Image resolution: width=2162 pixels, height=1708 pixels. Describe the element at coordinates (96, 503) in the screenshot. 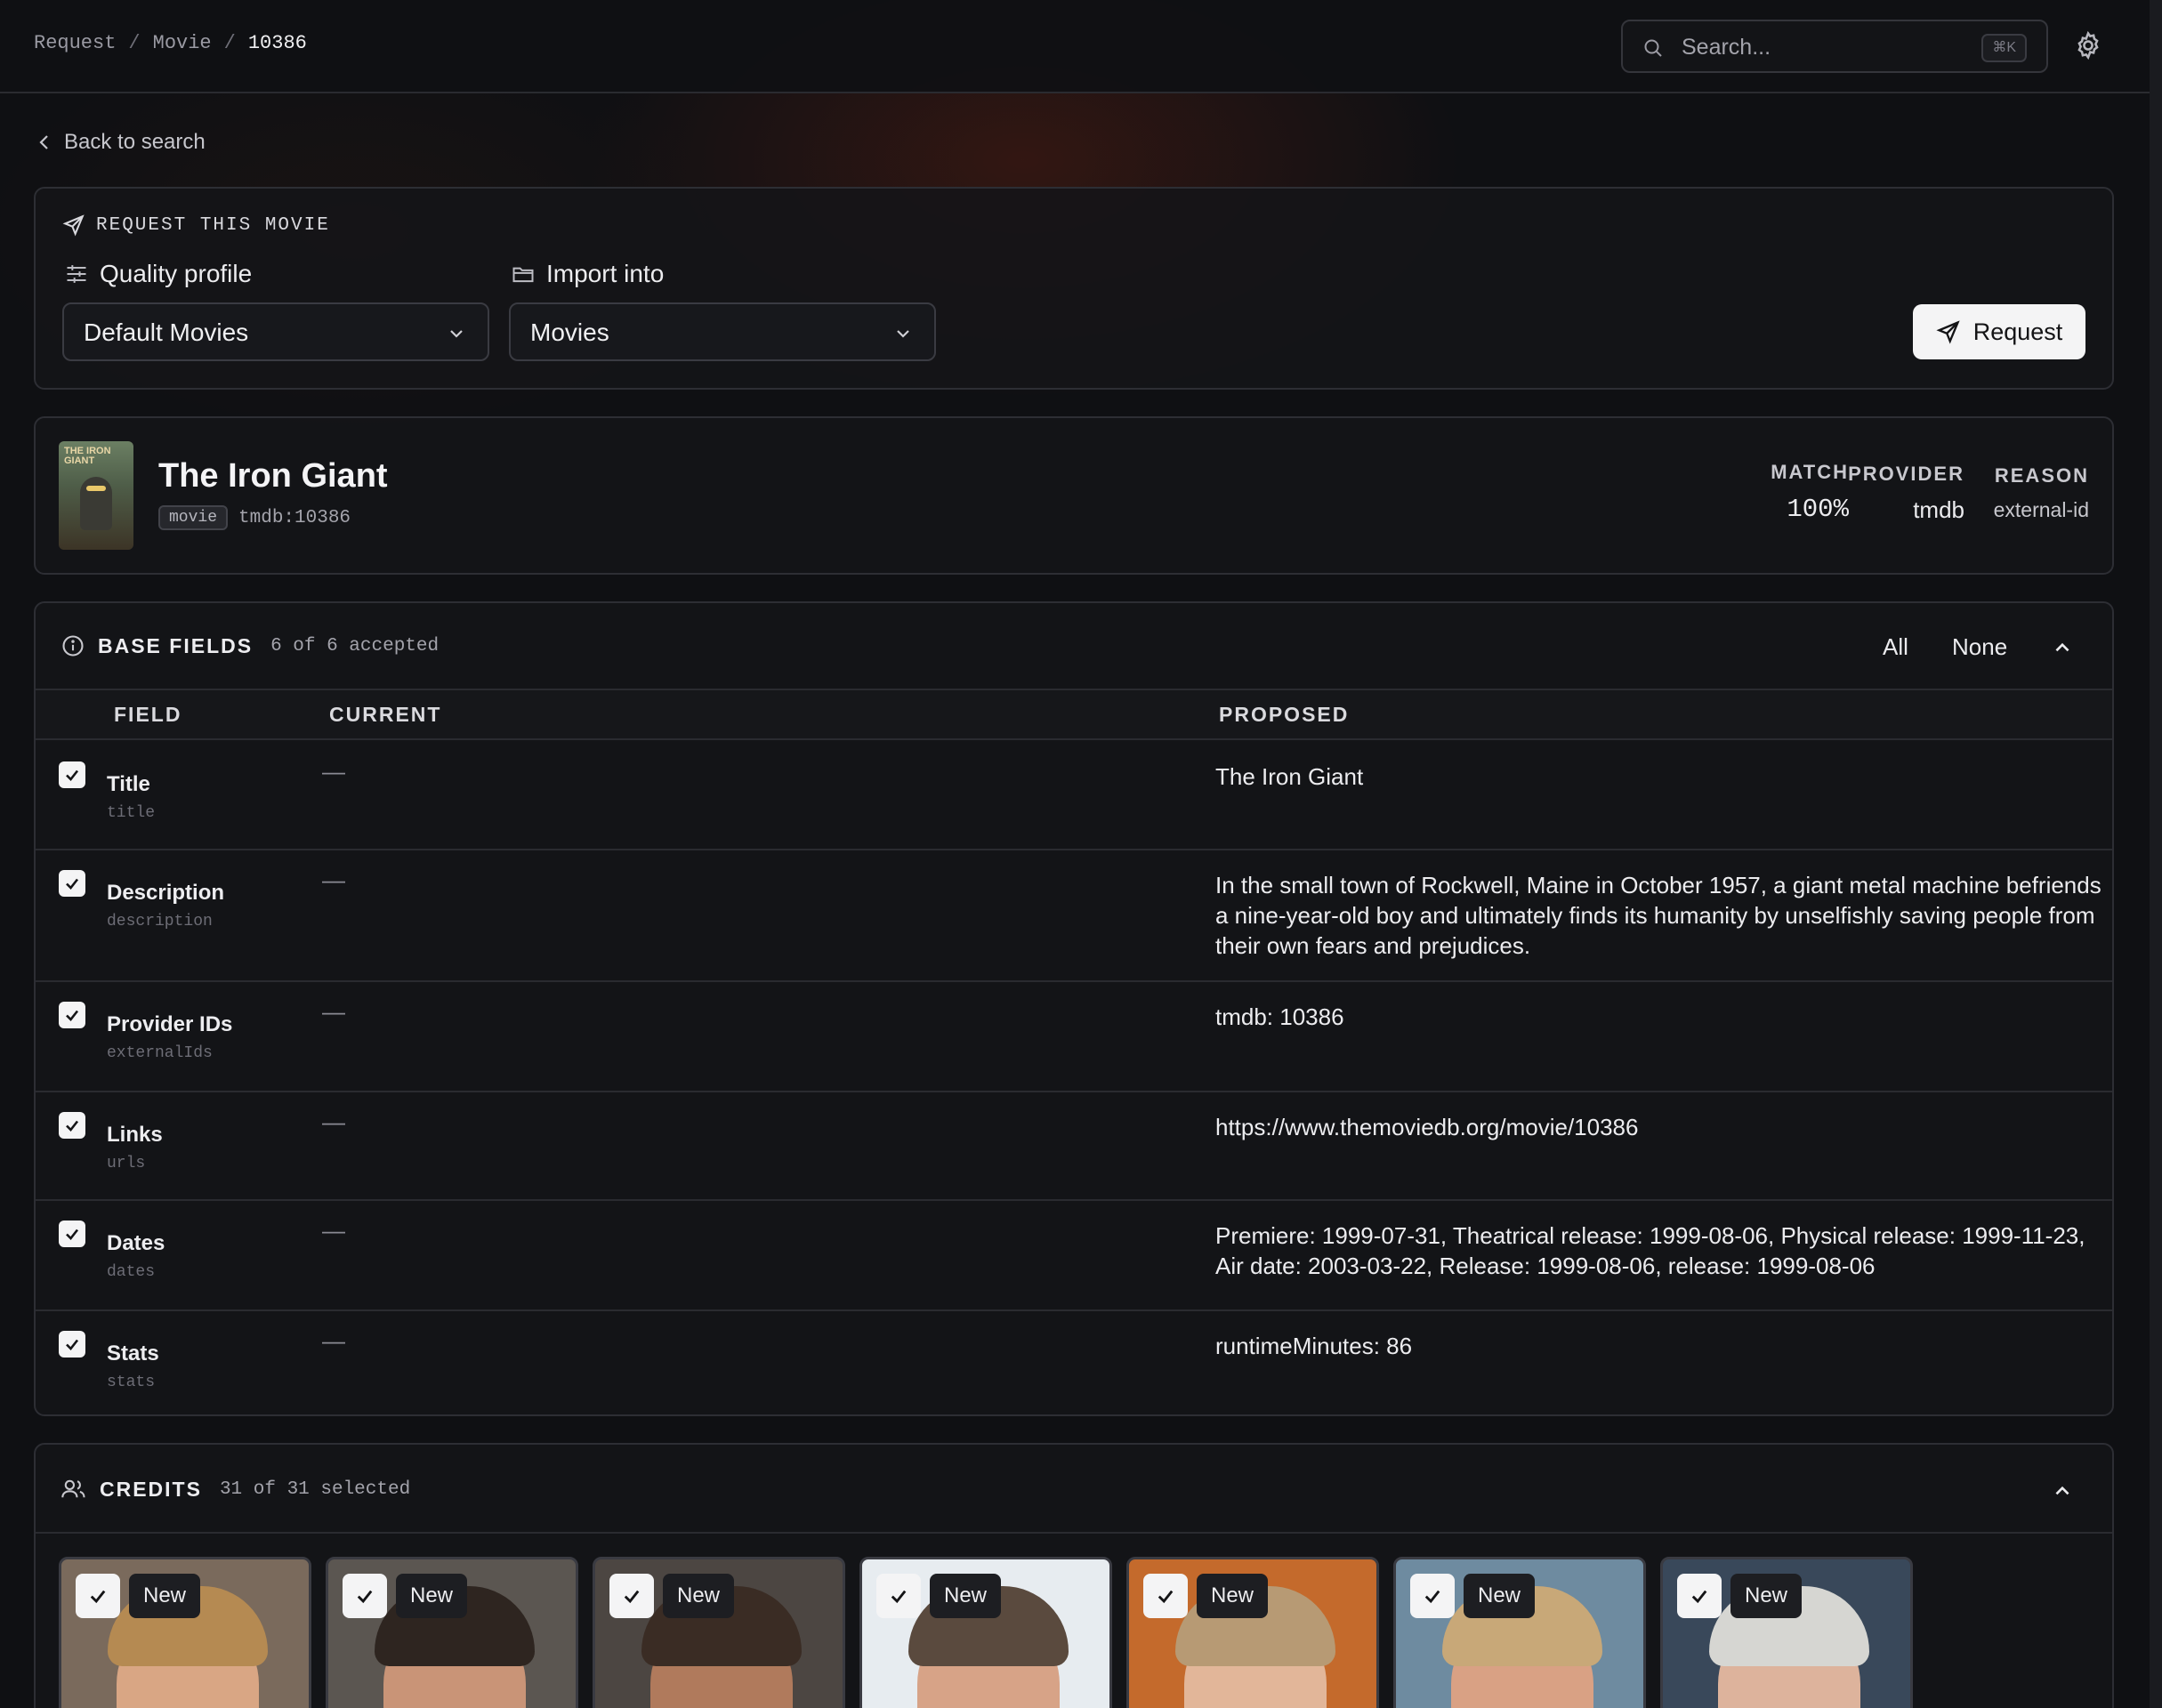

I see `poster-robot-shape` at that location.